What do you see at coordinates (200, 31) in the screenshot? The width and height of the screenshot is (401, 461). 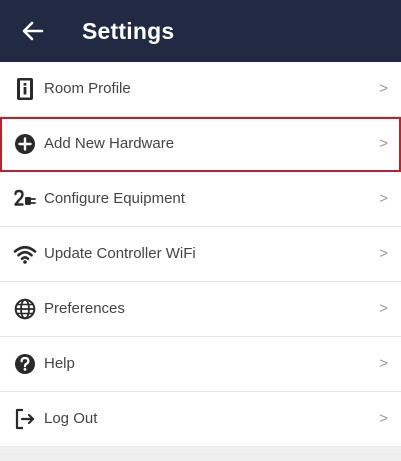 I see `app-header: Settings` at bounding box center [200, 31].